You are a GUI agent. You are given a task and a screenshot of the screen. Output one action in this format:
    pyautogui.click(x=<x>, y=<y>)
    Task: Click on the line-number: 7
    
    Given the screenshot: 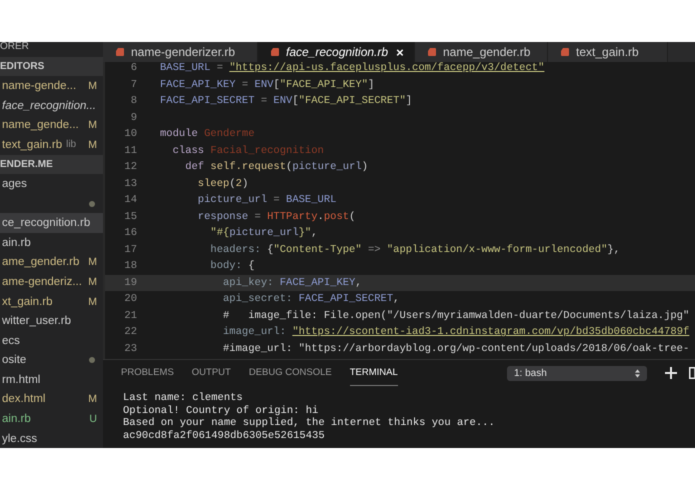 What is the action you would take?
    pyautogui.click(x=133, y=84)
    